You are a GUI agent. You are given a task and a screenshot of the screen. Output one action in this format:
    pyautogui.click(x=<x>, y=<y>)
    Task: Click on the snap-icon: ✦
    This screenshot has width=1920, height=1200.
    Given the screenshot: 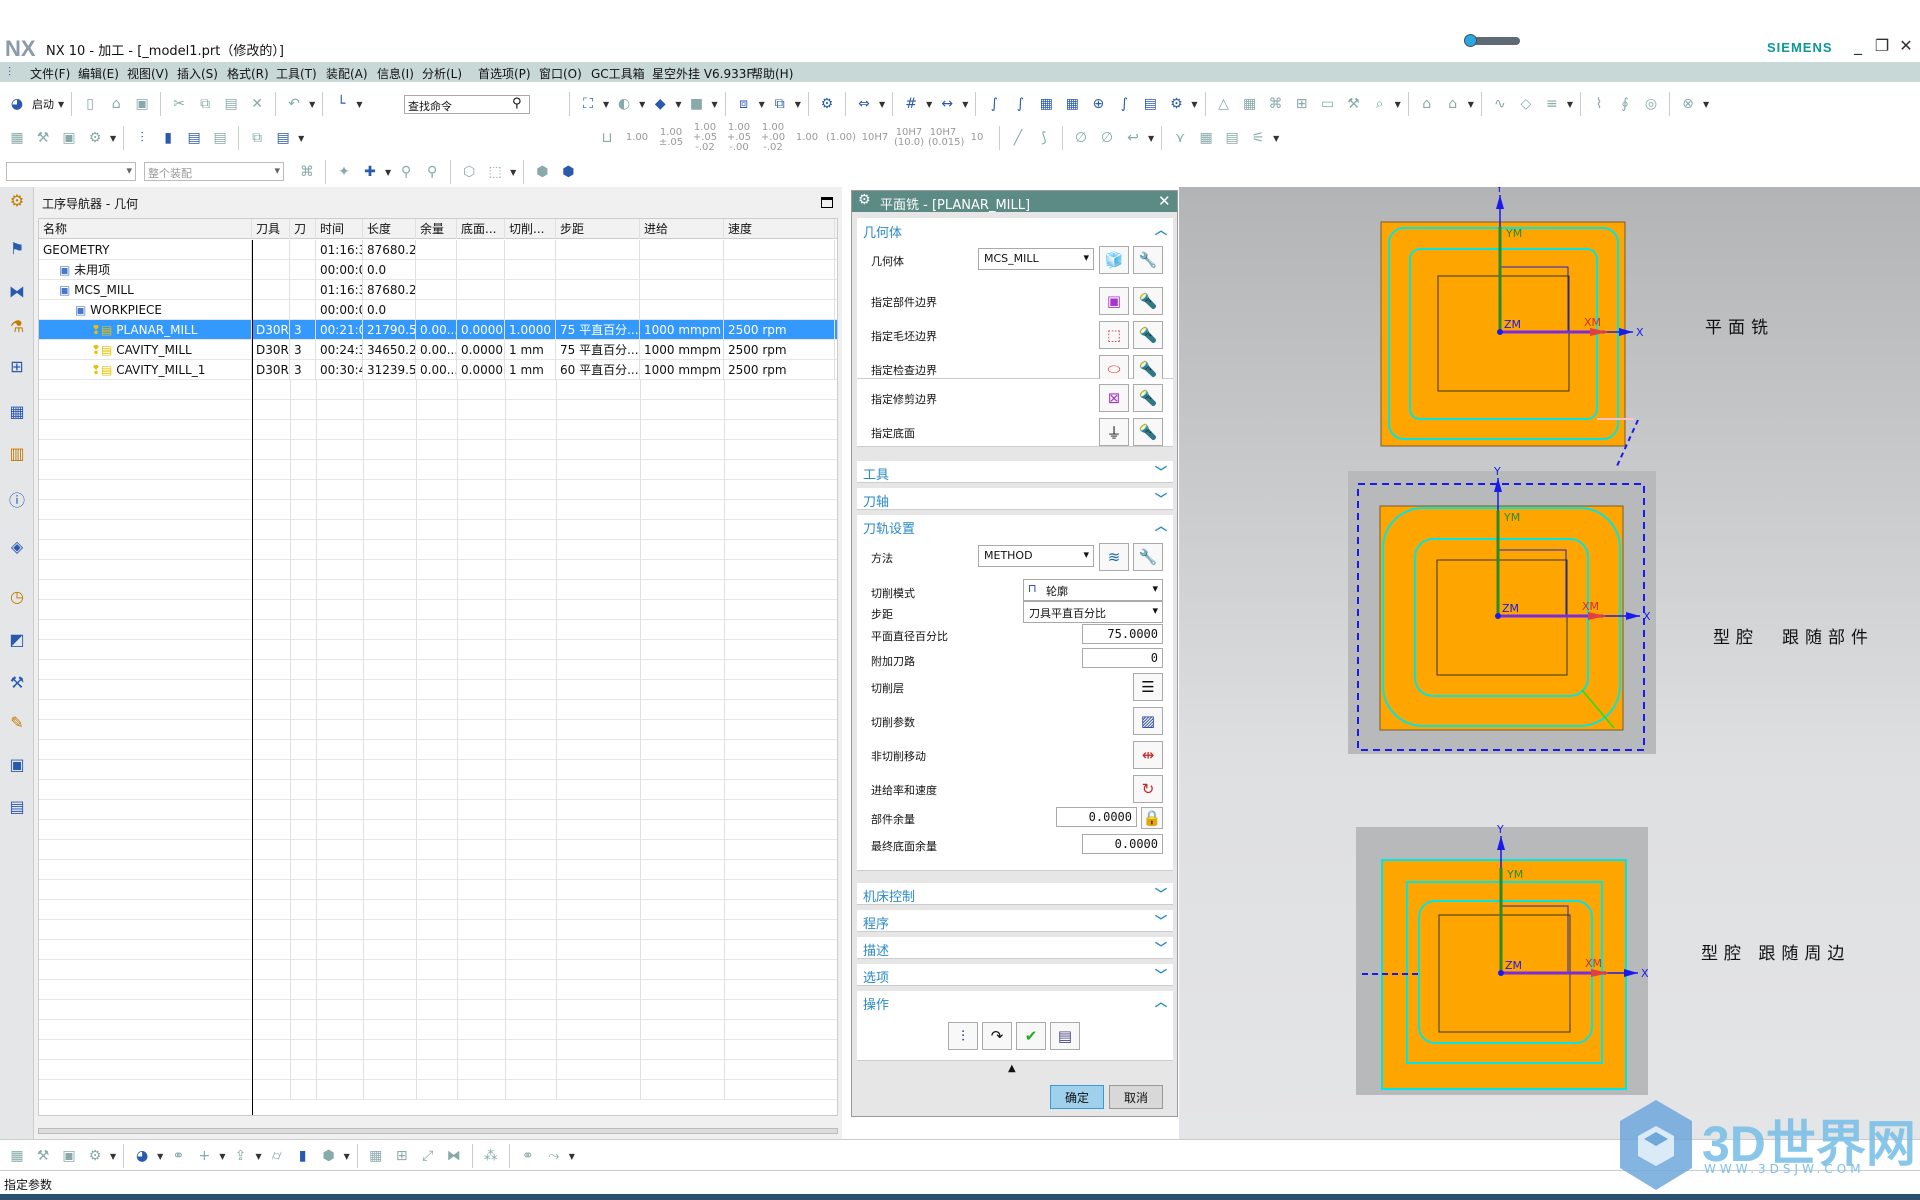 What is the action you would take?
    pyautogui.click(x=344, y=172)
    